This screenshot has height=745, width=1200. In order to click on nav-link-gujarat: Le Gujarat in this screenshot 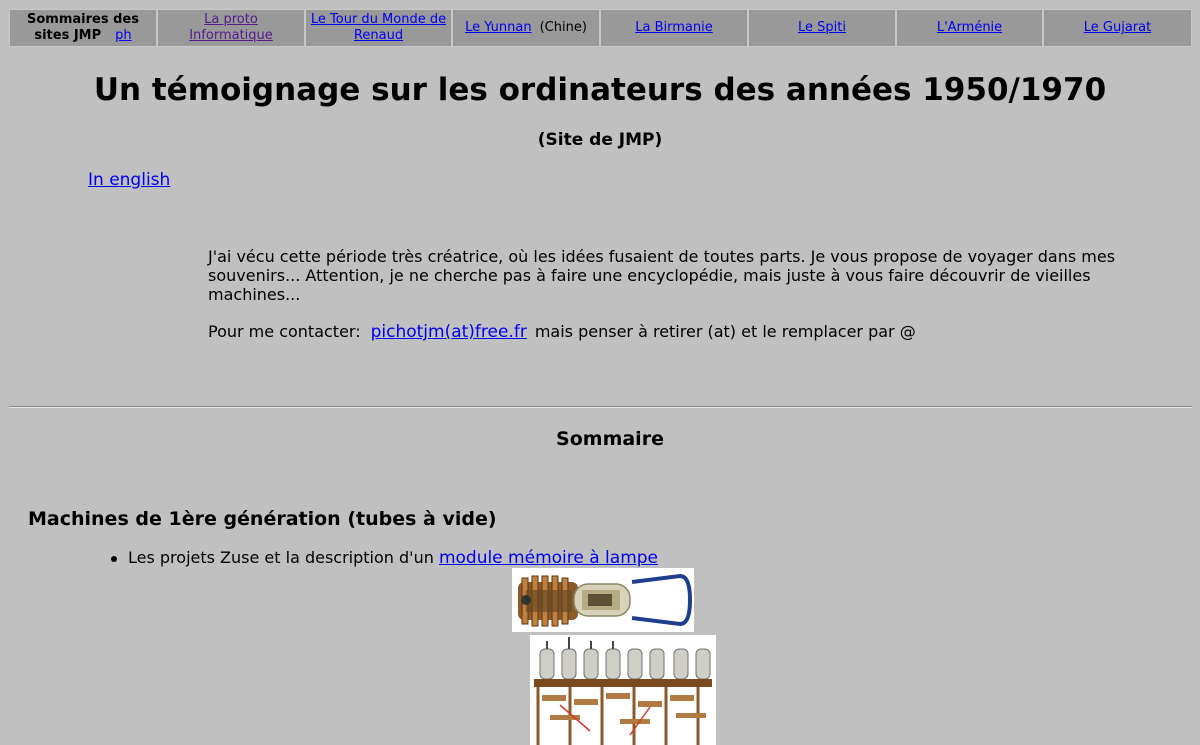, I will do `click(1117, 28)`.